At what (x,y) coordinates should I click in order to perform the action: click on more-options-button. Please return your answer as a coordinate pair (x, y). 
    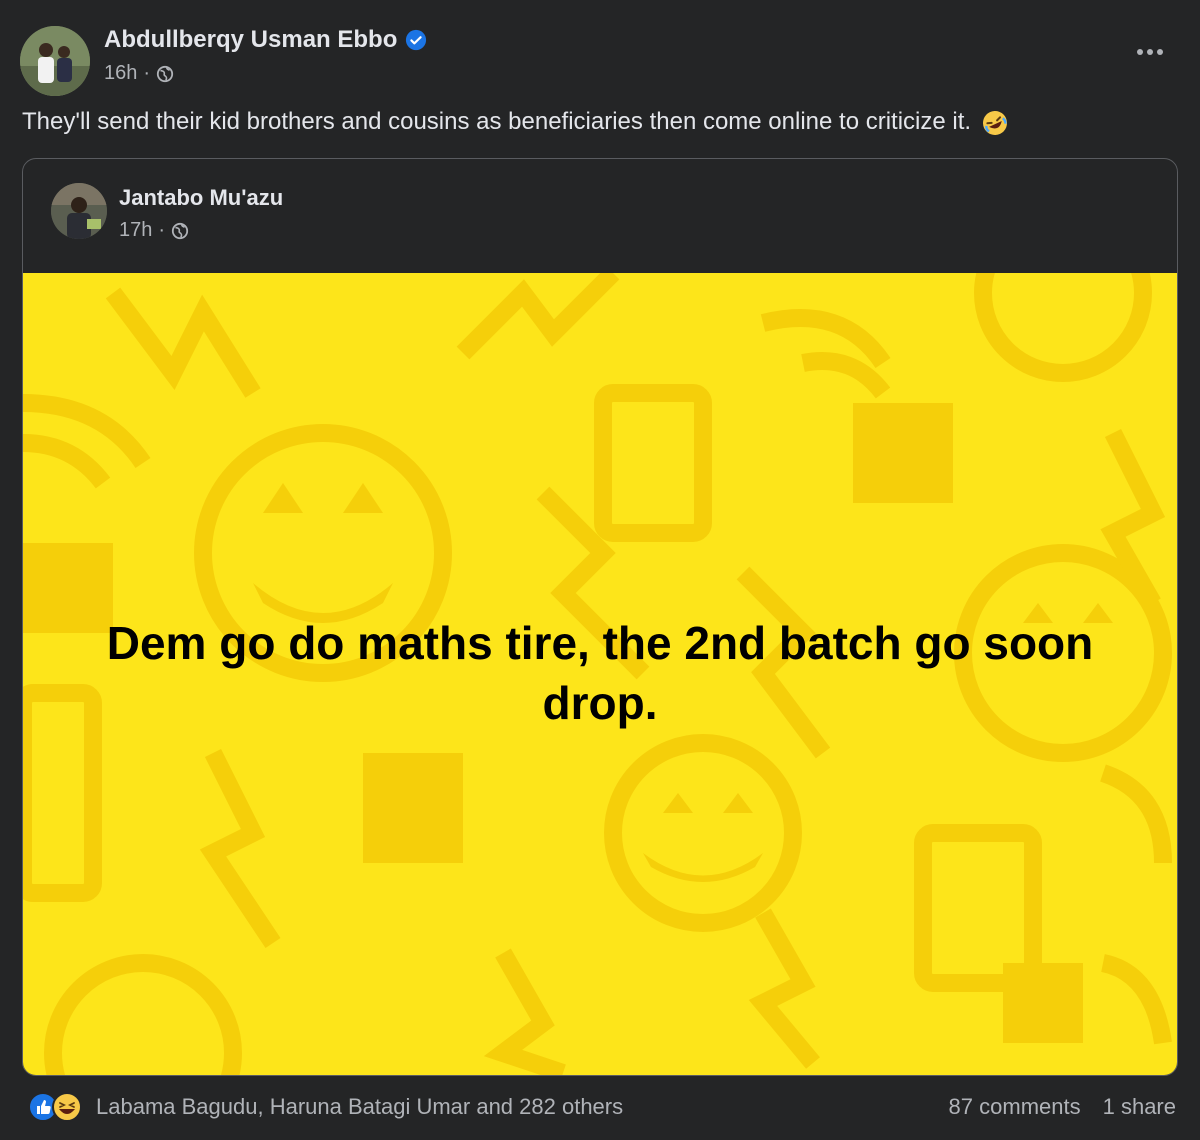
    Looking at the image, I should click on (1150, 52).